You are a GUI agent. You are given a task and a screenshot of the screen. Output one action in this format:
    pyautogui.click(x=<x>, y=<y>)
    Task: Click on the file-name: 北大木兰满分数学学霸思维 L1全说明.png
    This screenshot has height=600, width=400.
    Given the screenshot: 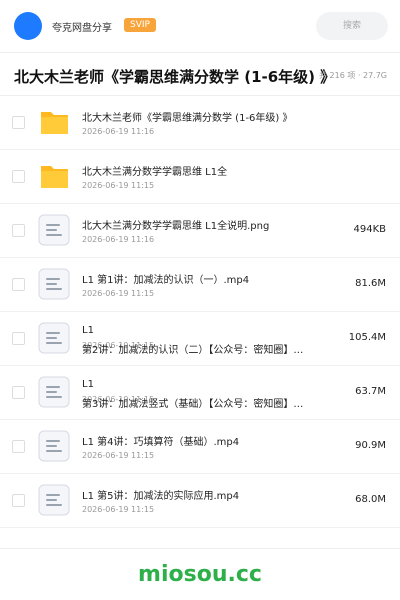 What is the action you would take?
    pyautogui.click(x=207, y=224)
    